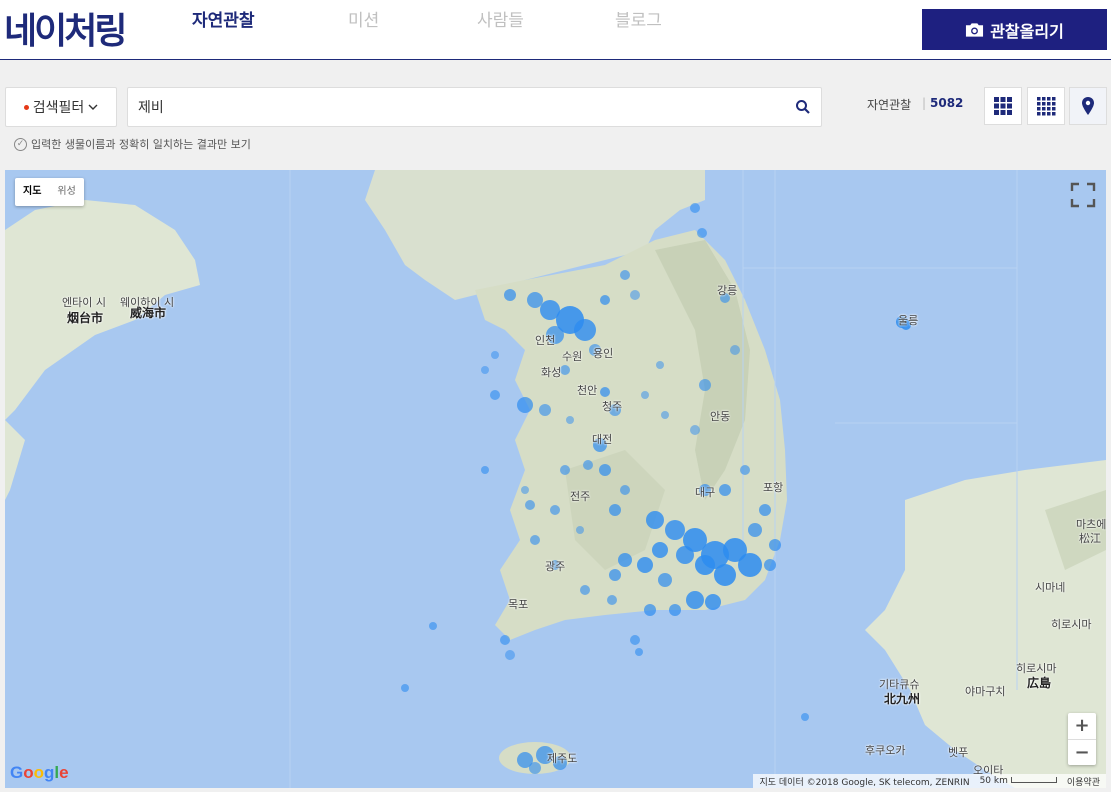  I want to click on attribution-text: 지도 데이터 ©2018 Google, SK telecom, ZENRIN, so click(864, 782).